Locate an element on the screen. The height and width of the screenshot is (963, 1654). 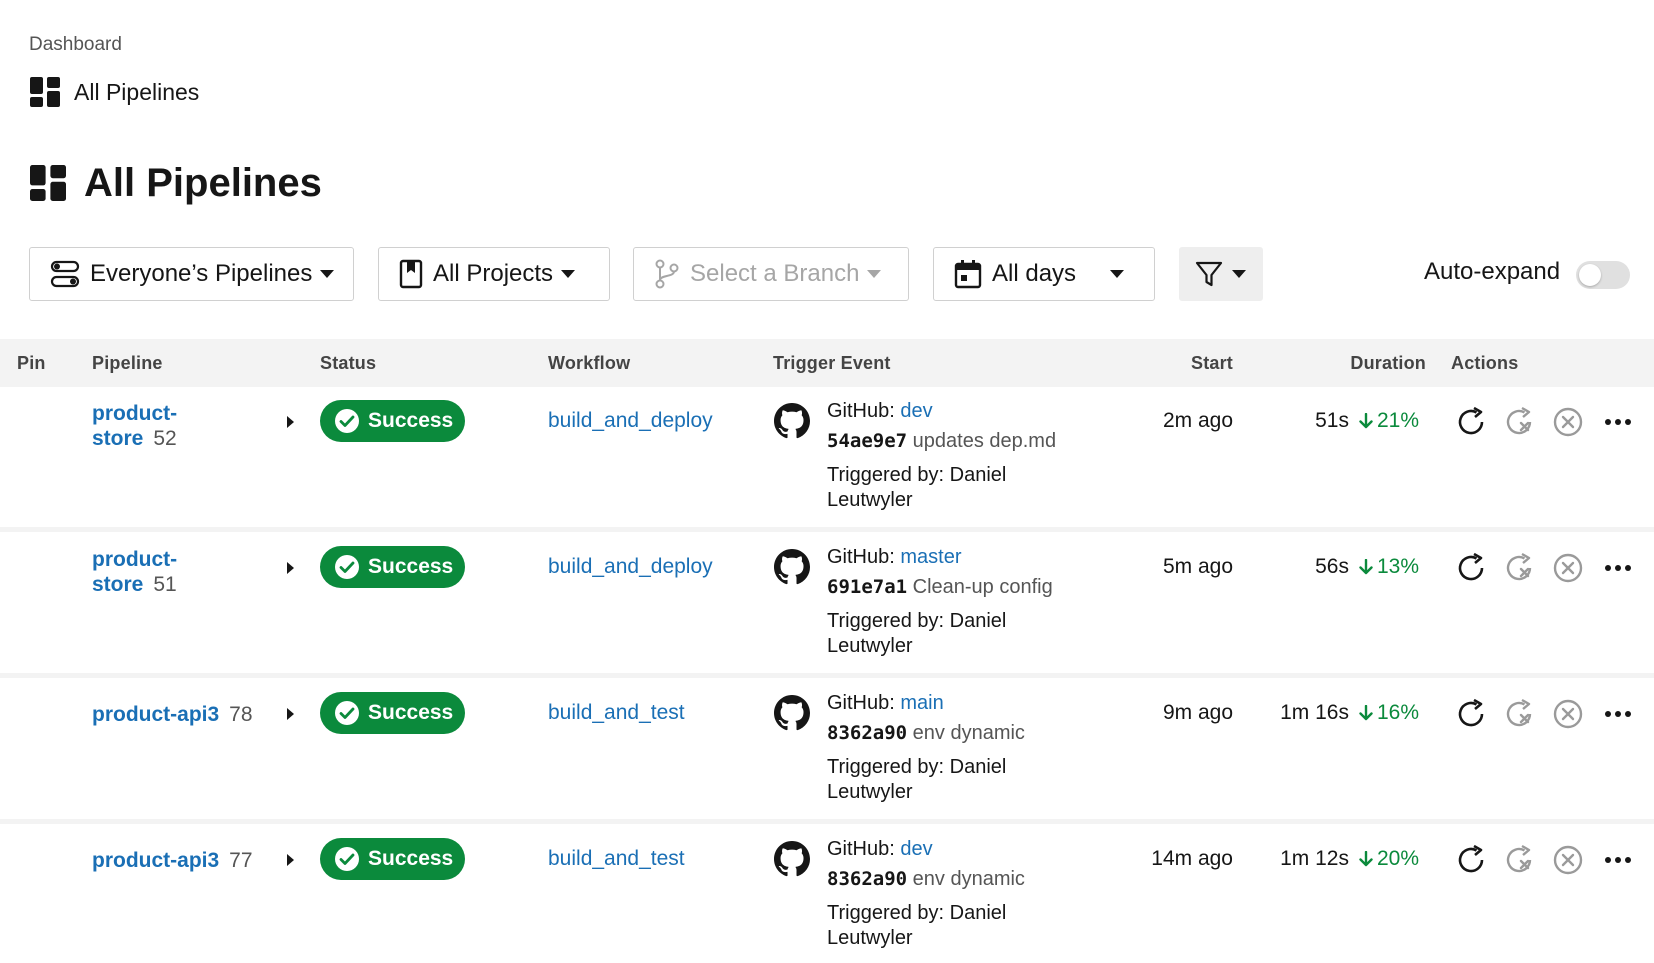
dashboard-icon is located at coordinates (45, 92).